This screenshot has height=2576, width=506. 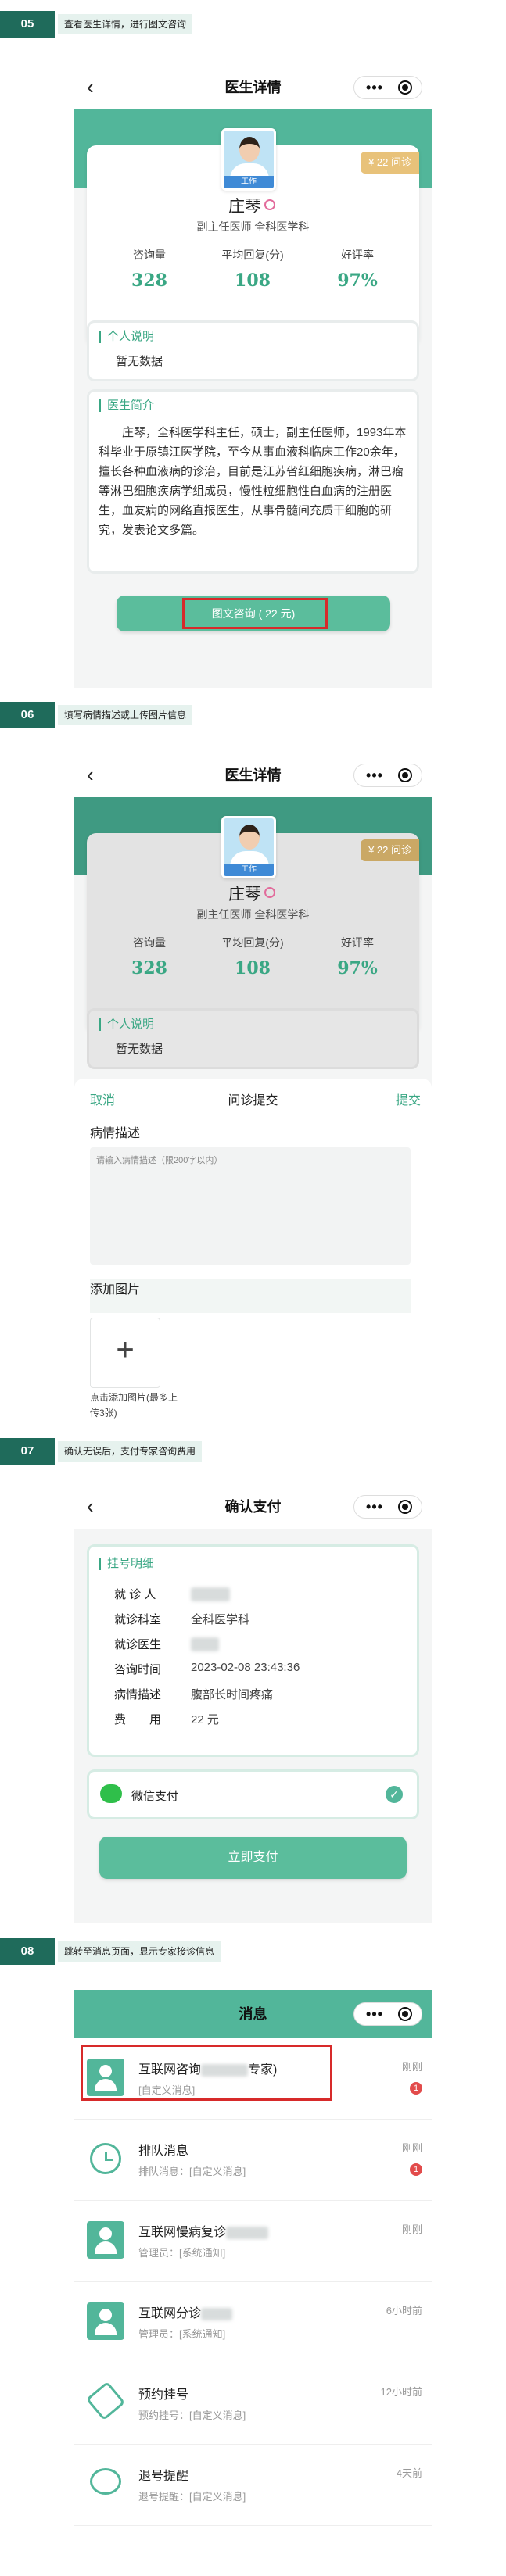 I want to click on message-preview: 预约挂号：[自定义消息], so click(x=192, y=2415).